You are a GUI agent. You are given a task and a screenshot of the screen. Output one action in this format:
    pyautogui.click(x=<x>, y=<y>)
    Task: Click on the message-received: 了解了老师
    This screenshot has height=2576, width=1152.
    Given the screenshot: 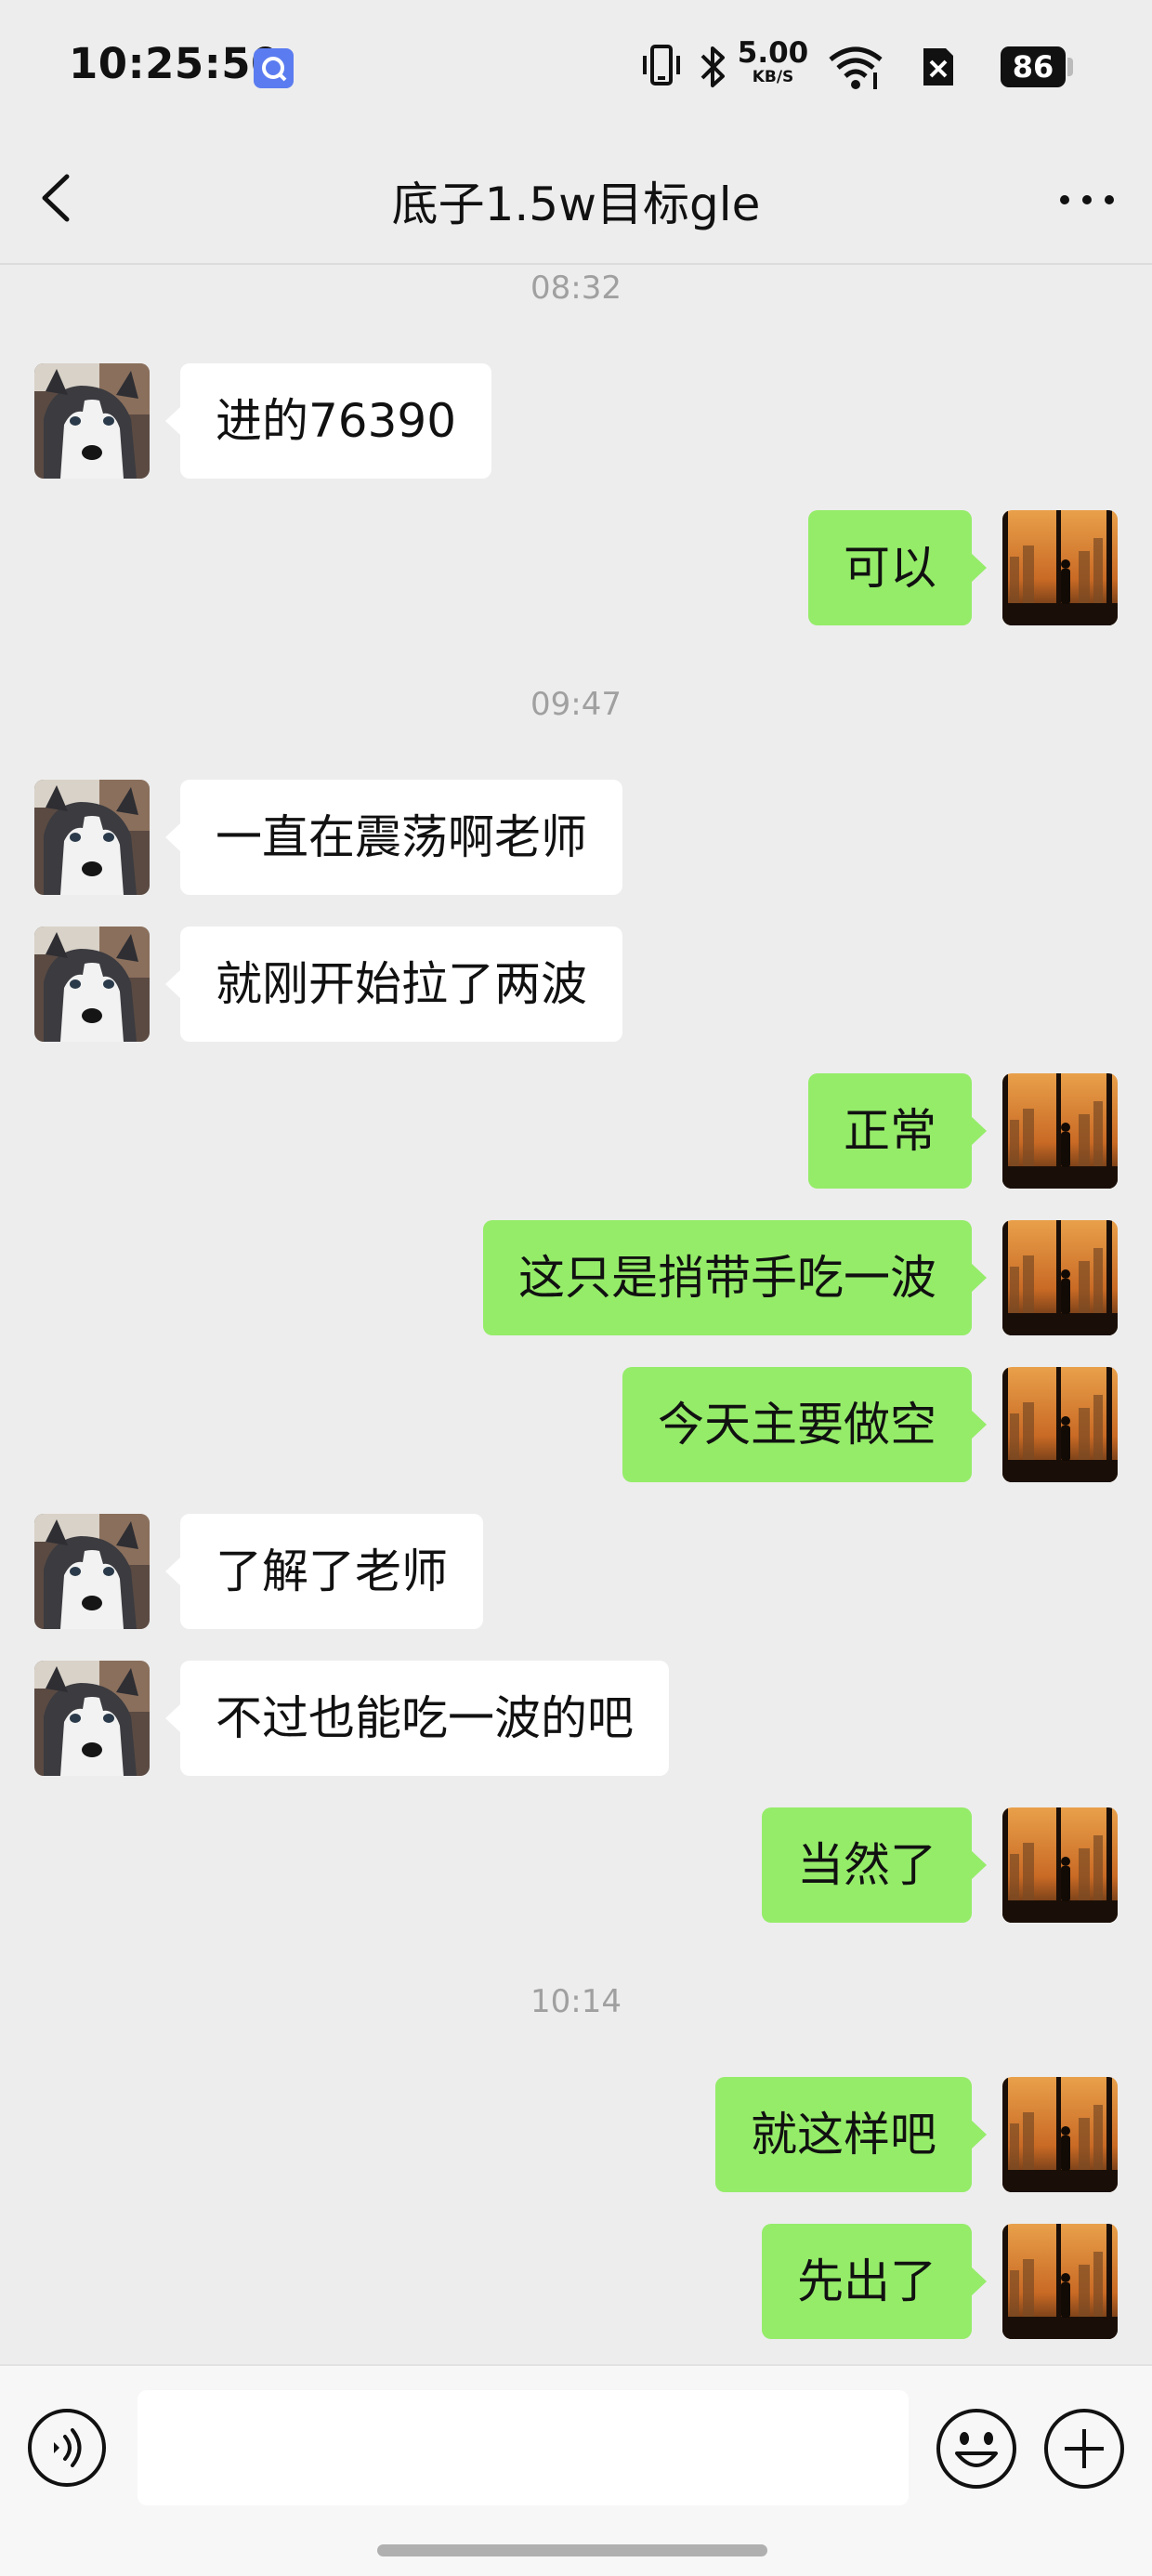 What is the action you would take?
    pyautogui.click(x=576, y=1571)
    